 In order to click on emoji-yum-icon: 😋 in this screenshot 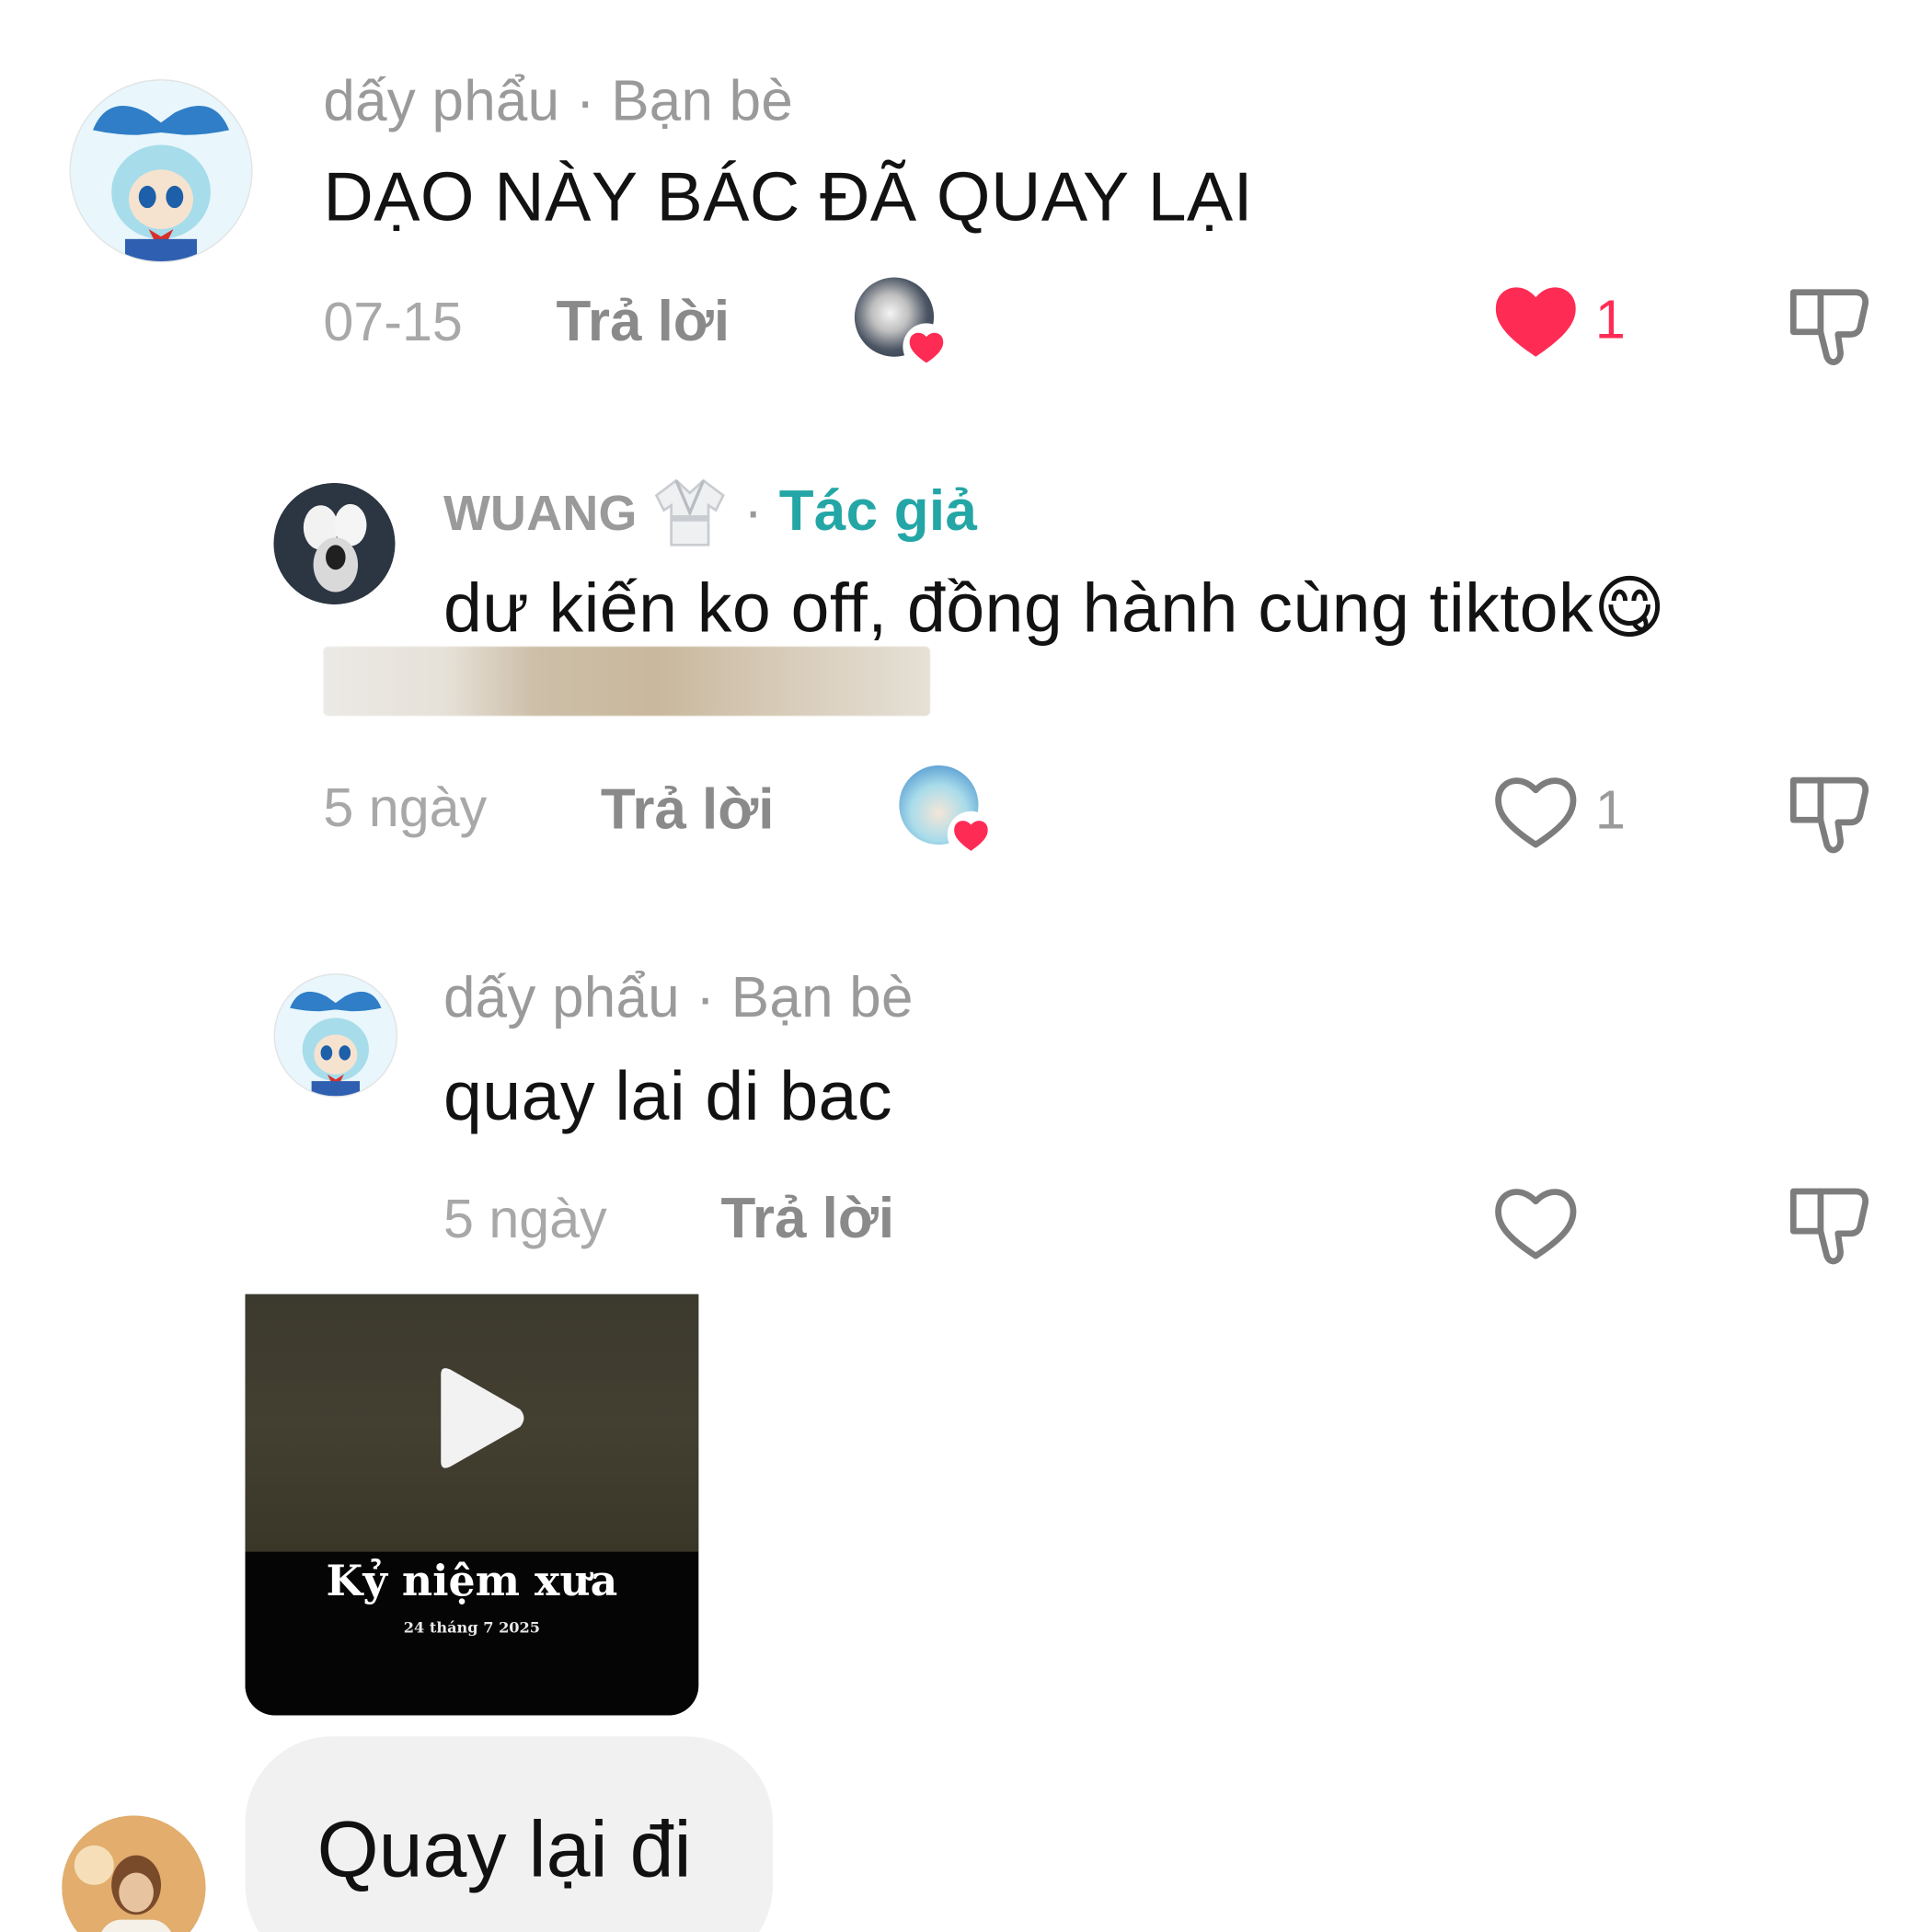, I will do `click(1630, 609)`.